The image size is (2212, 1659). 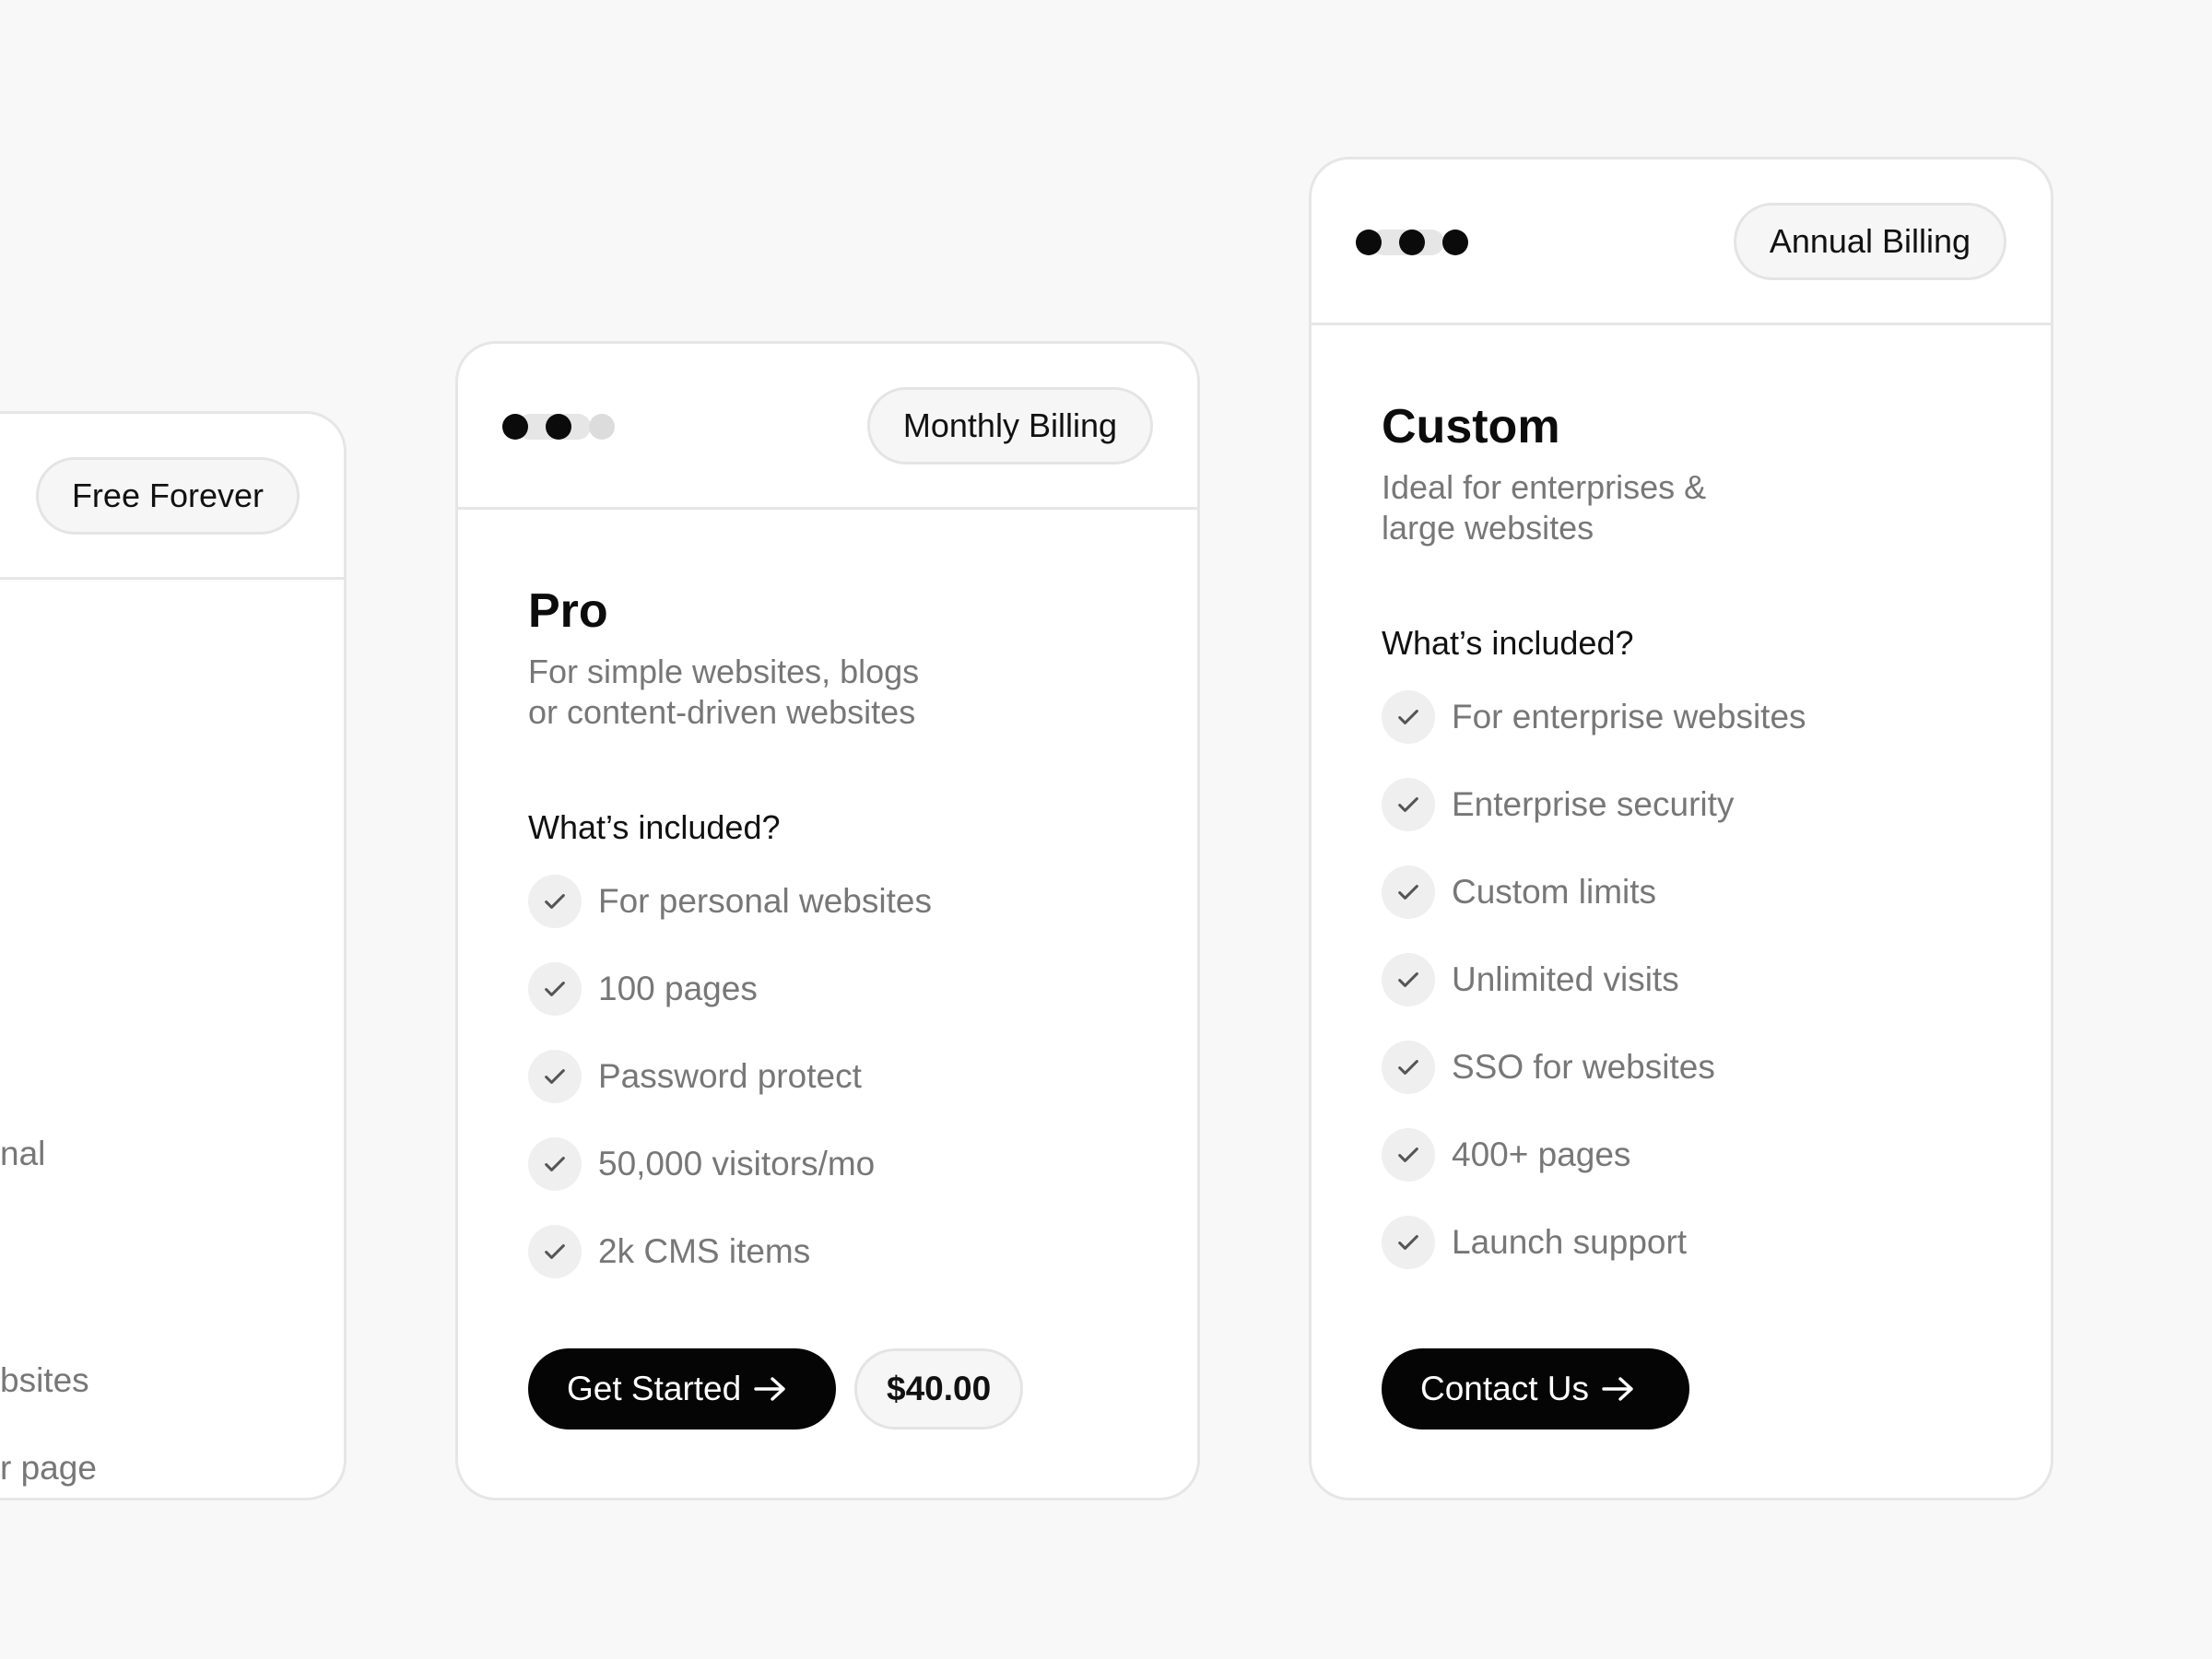 What do you see at coordinates (722, 712) in the screenshot?
I see `plan-description-line: or content-driven websites` at bounding box center [722, 712].